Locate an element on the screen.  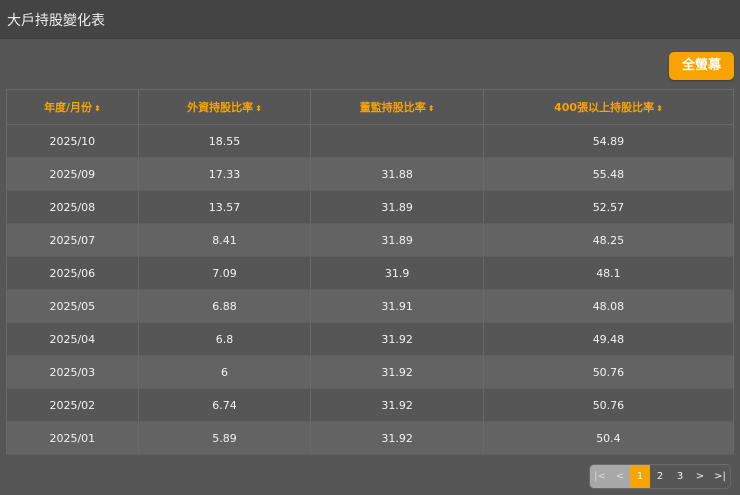
table-row: 2025/05 6.88 31.91 48.08 is located at coordinates (370, 306).